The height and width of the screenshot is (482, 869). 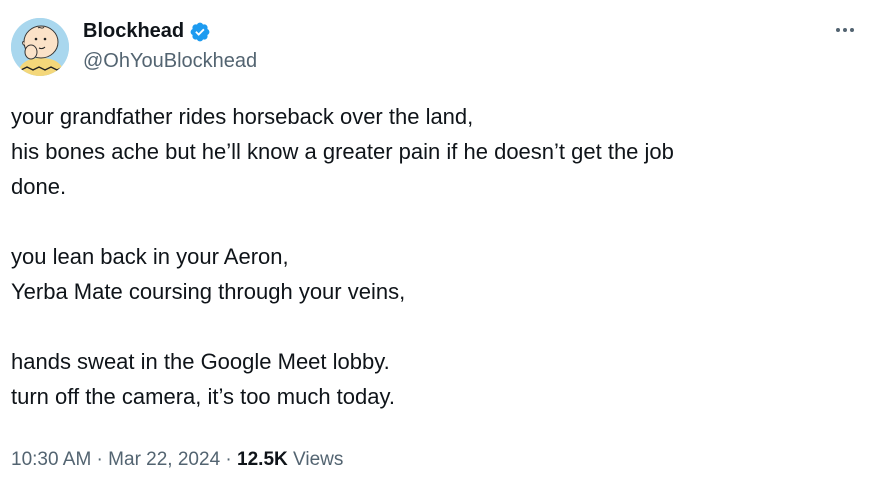 What do you see at coordinates (845, 30) in the screenshot?
I see `more-options-icon` at bounding box center [845, 30].